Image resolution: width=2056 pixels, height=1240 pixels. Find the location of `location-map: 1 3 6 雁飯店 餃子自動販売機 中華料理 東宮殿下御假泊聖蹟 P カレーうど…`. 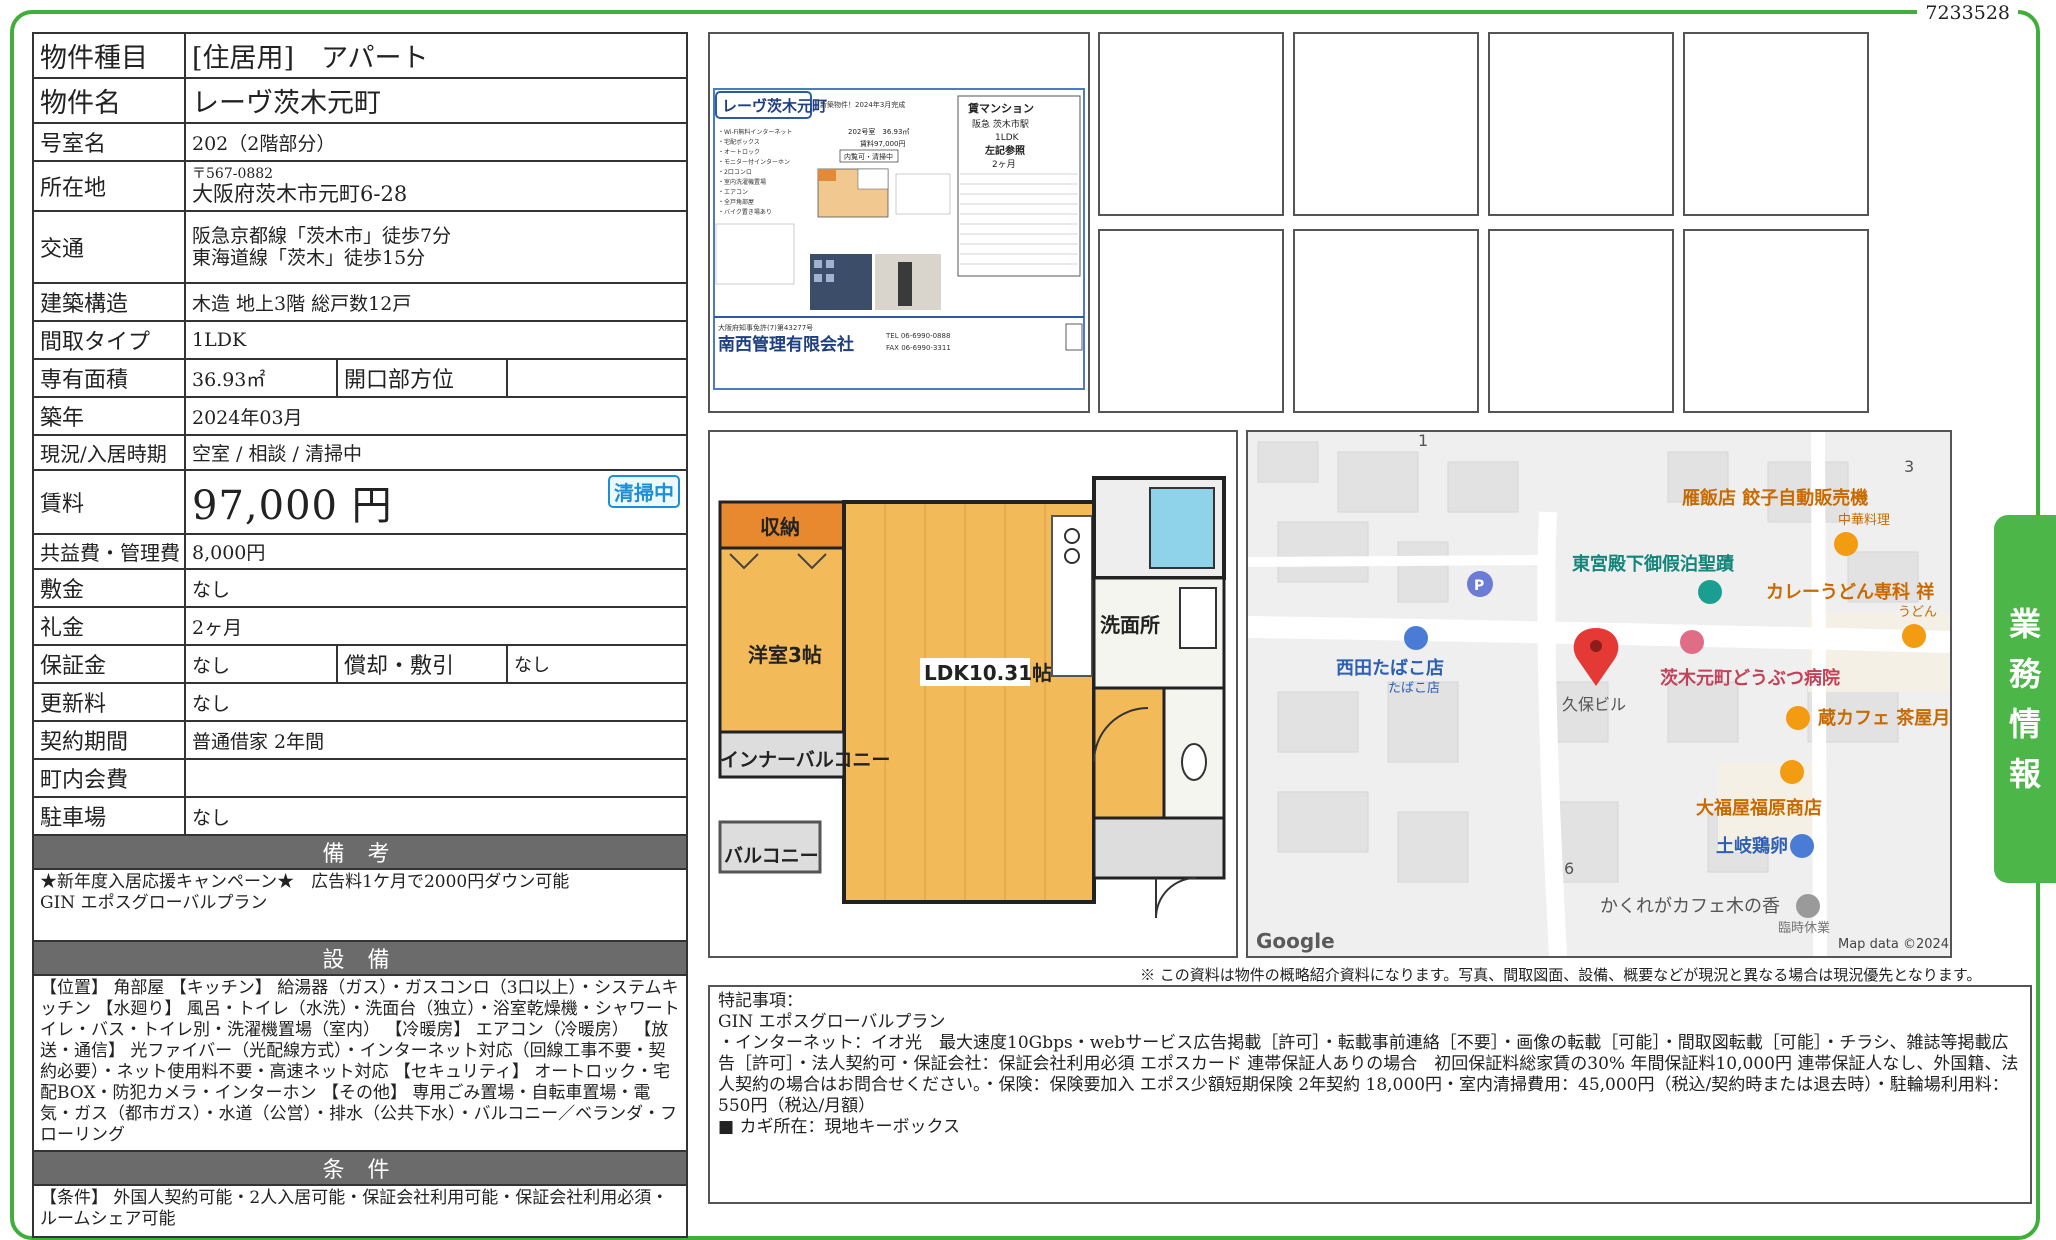

location-map: 1 3 6 雁飯店 餃子自動販売機 中華料理 東宮殿下御假泊聖蹟 P カレーうど… is located at coordinates (1599, 694).